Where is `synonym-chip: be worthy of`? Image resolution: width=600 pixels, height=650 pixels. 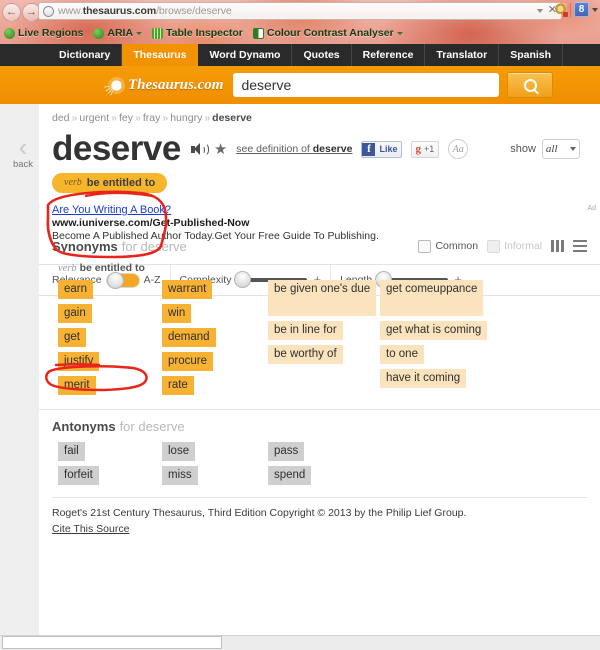 synonym-chip: be worthy of is located at coordinates (305, 354).